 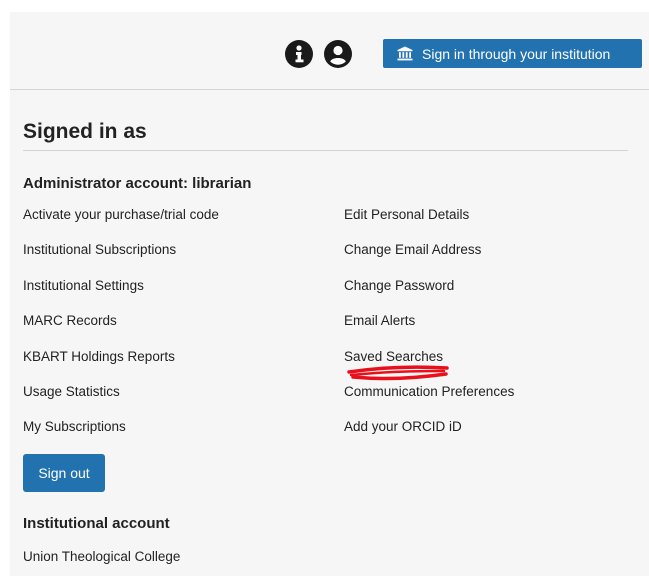 I want to click on activate-code-link: Activate your purchase/trial code, so click(x=121, y=224).